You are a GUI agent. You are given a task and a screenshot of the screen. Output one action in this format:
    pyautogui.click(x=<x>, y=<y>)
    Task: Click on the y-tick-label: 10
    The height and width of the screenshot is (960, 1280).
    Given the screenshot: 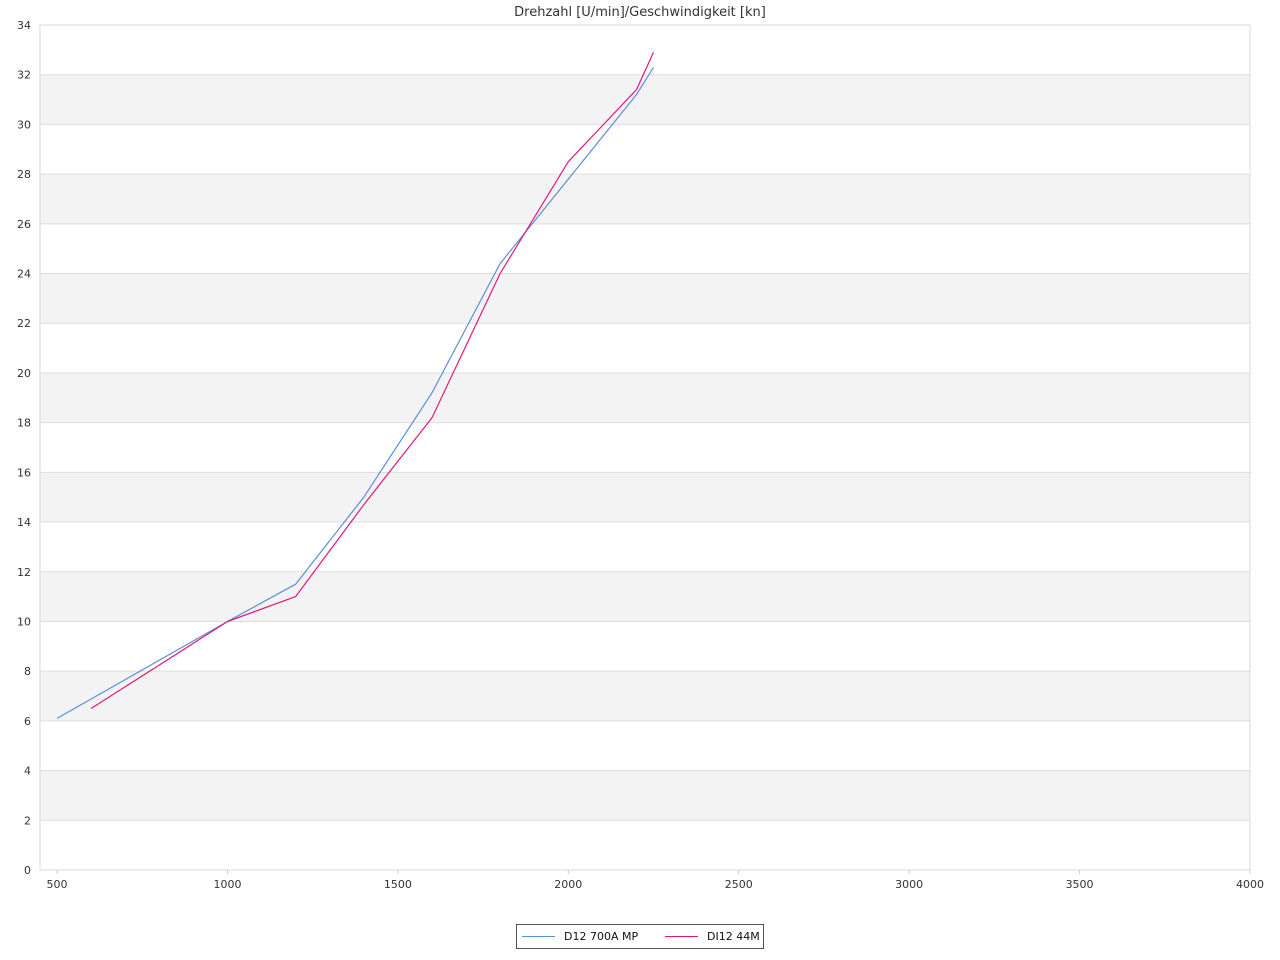 What is the action you would take?
    pyautogui.click(x=24, y=621)
    